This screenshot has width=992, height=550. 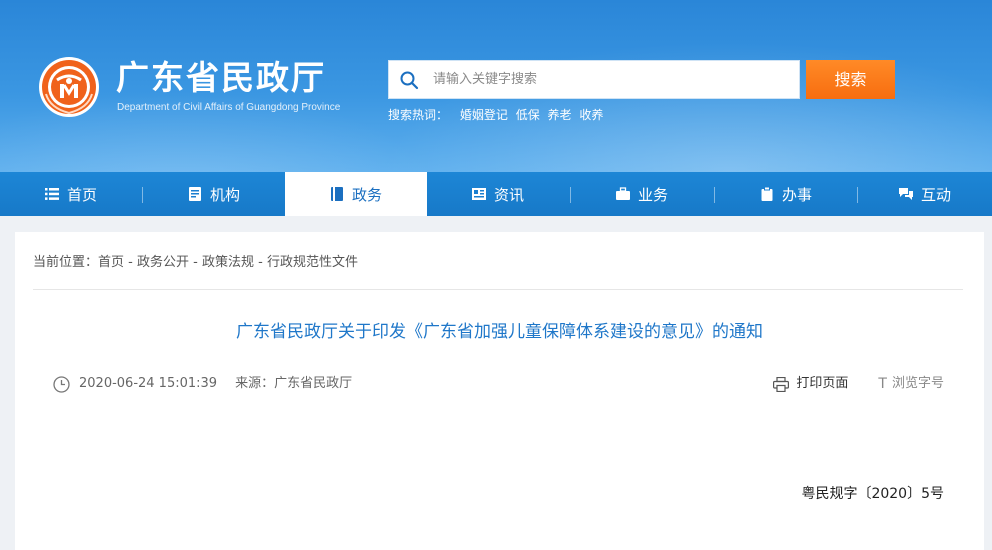 What do you see at coordinates (312, 262) in the screenshot?
I see `breadcrumb-link: 行政规范性文件` at bounding box center [312, 262].